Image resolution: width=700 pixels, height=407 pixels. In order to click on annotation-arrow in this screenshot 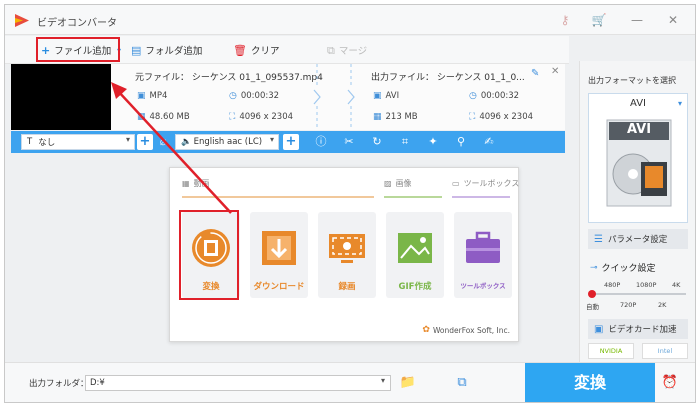, I will do `click(171, 148)`.